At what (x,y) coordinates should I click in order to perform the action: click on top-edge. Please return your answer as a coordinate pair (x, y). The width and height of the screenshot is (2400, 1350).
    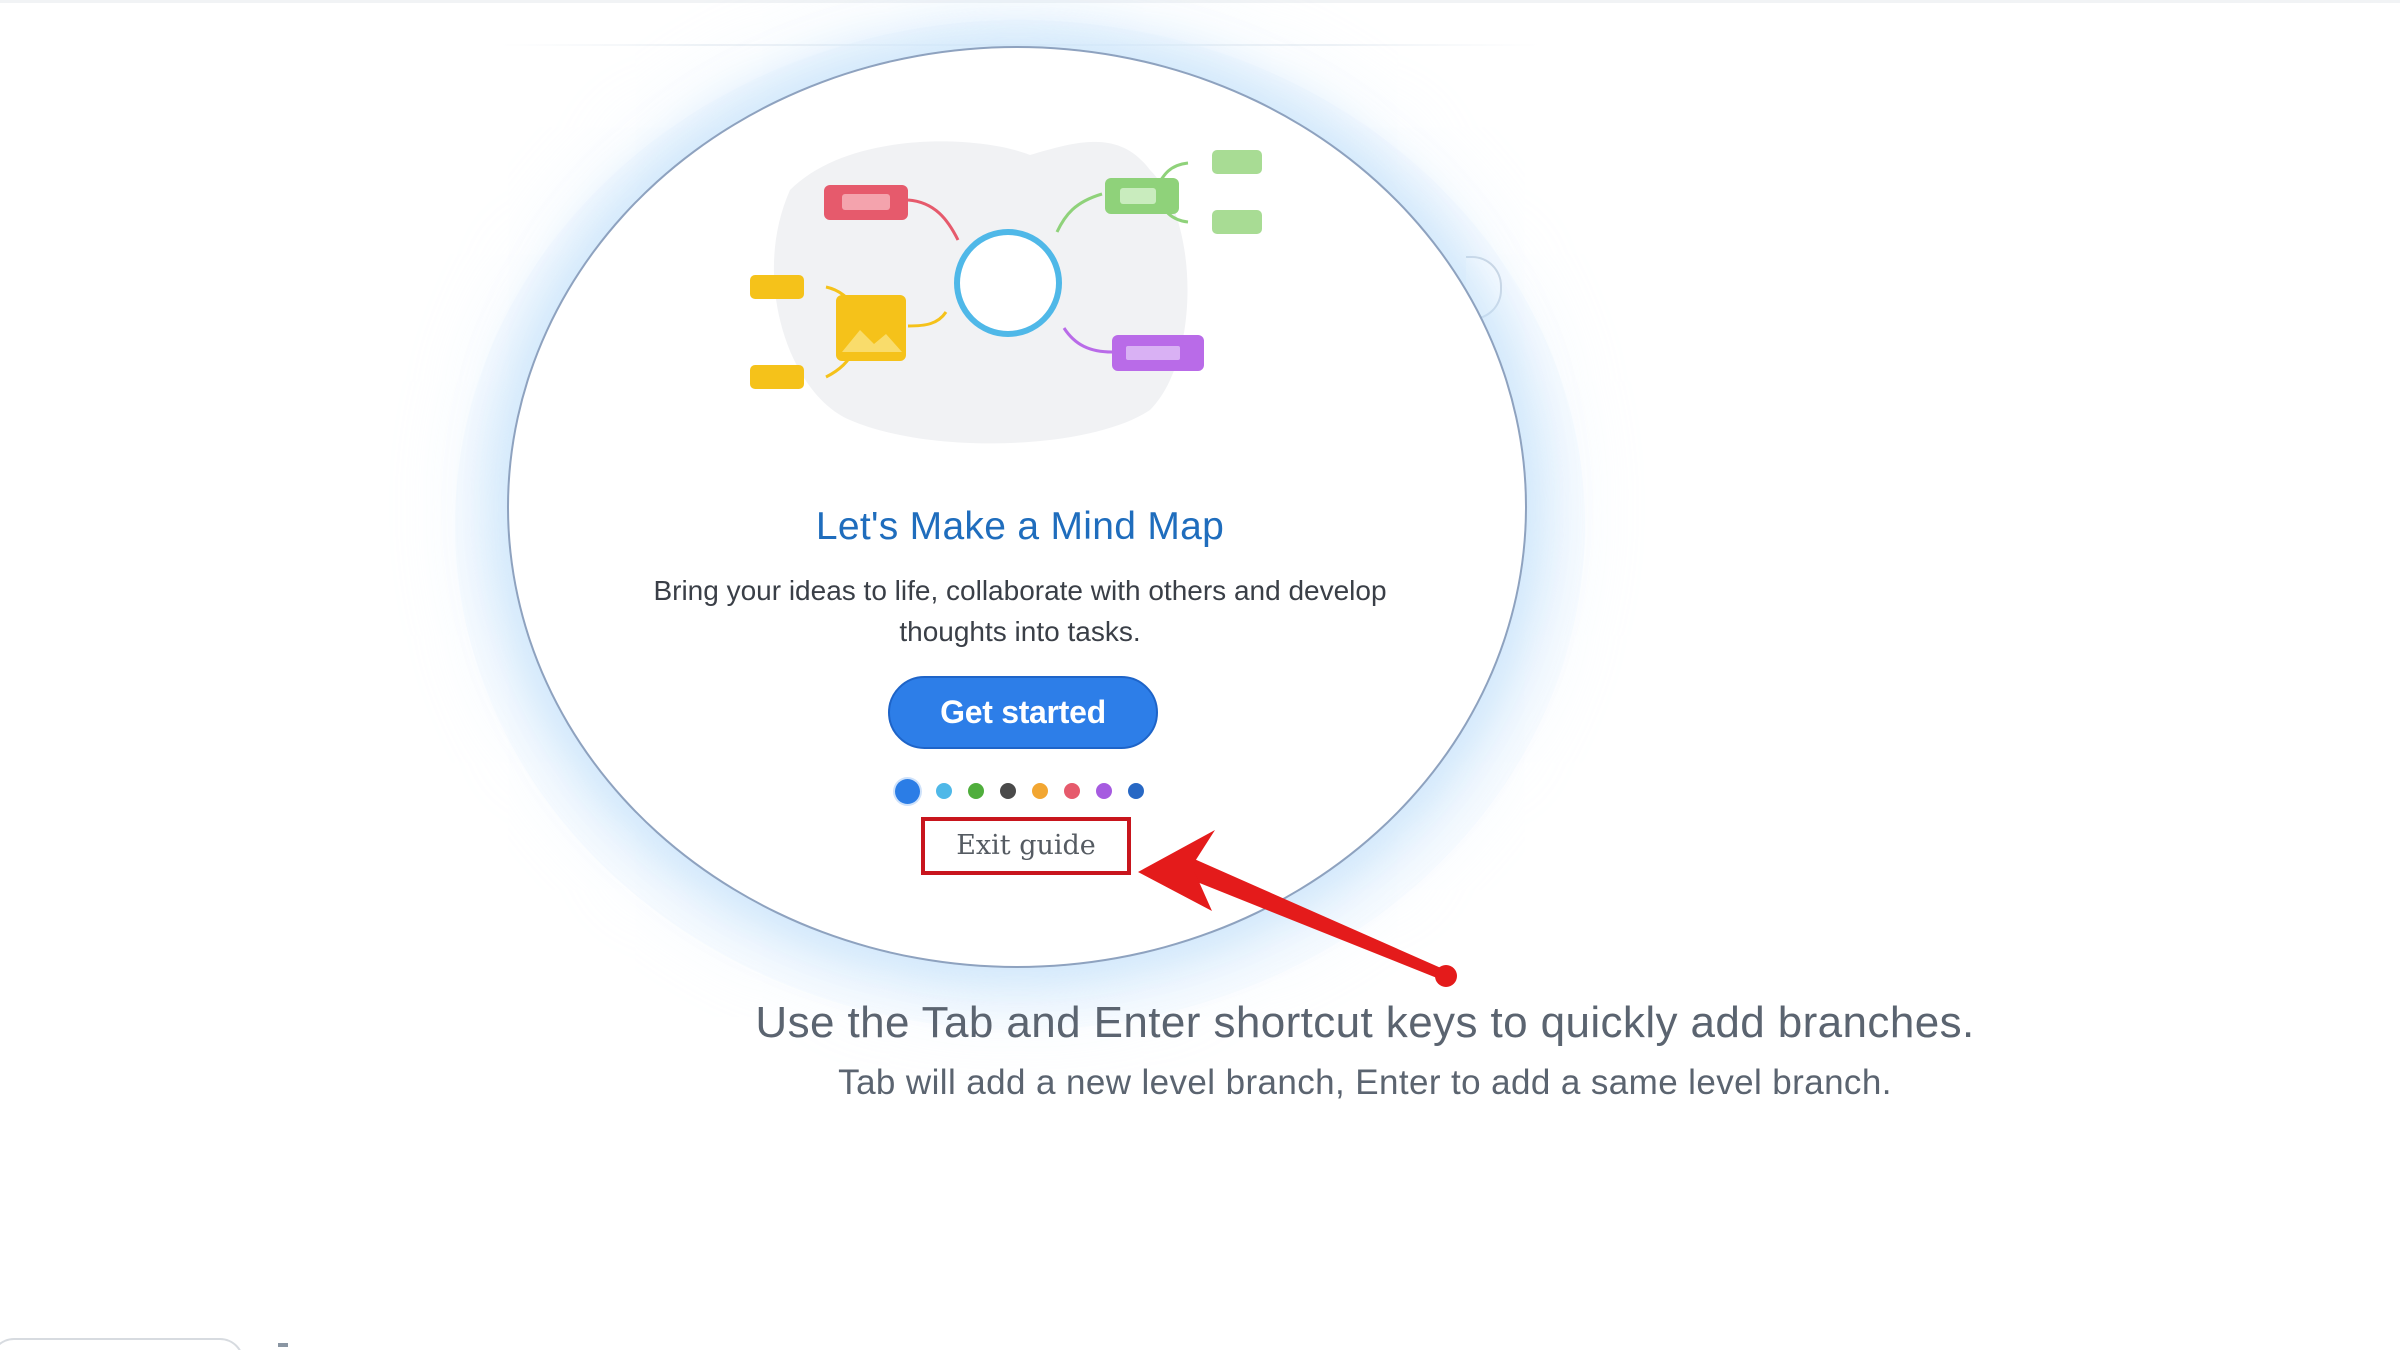
    Looking at the image, I should click on (1200, 1).